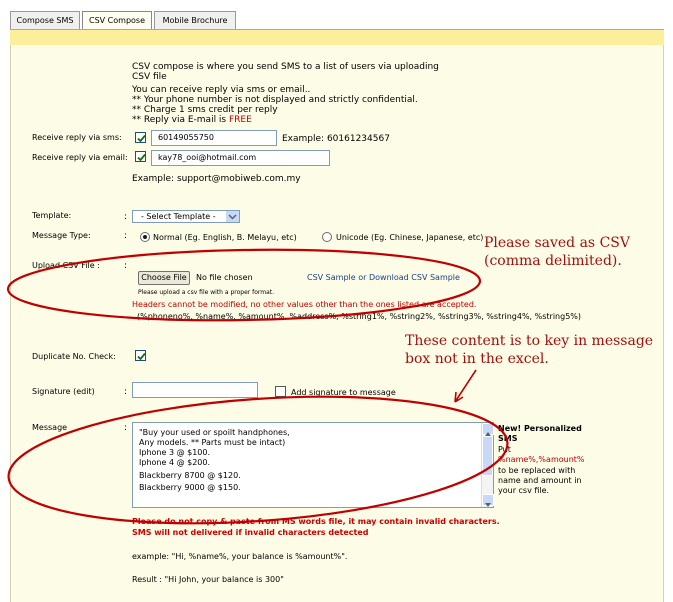 The height and width of the screenshot is (602, 673). I want to click on arrow-annotation, so click(465, 386).